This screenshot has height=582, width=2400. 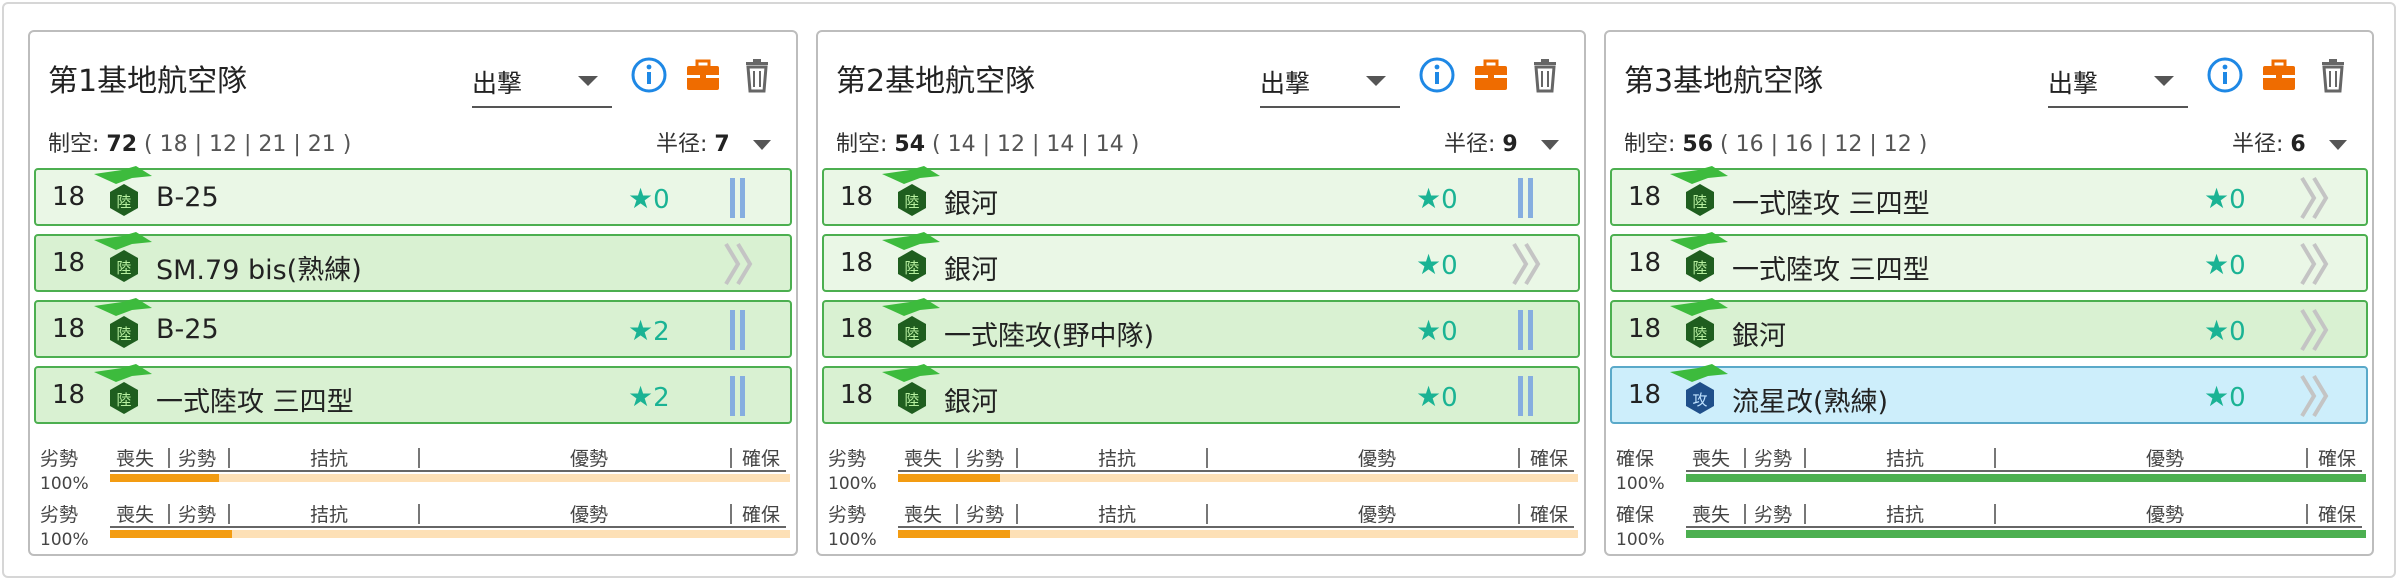 I want to click on carrier-attacker-icon: 攻, so click(x=1700, y=395).